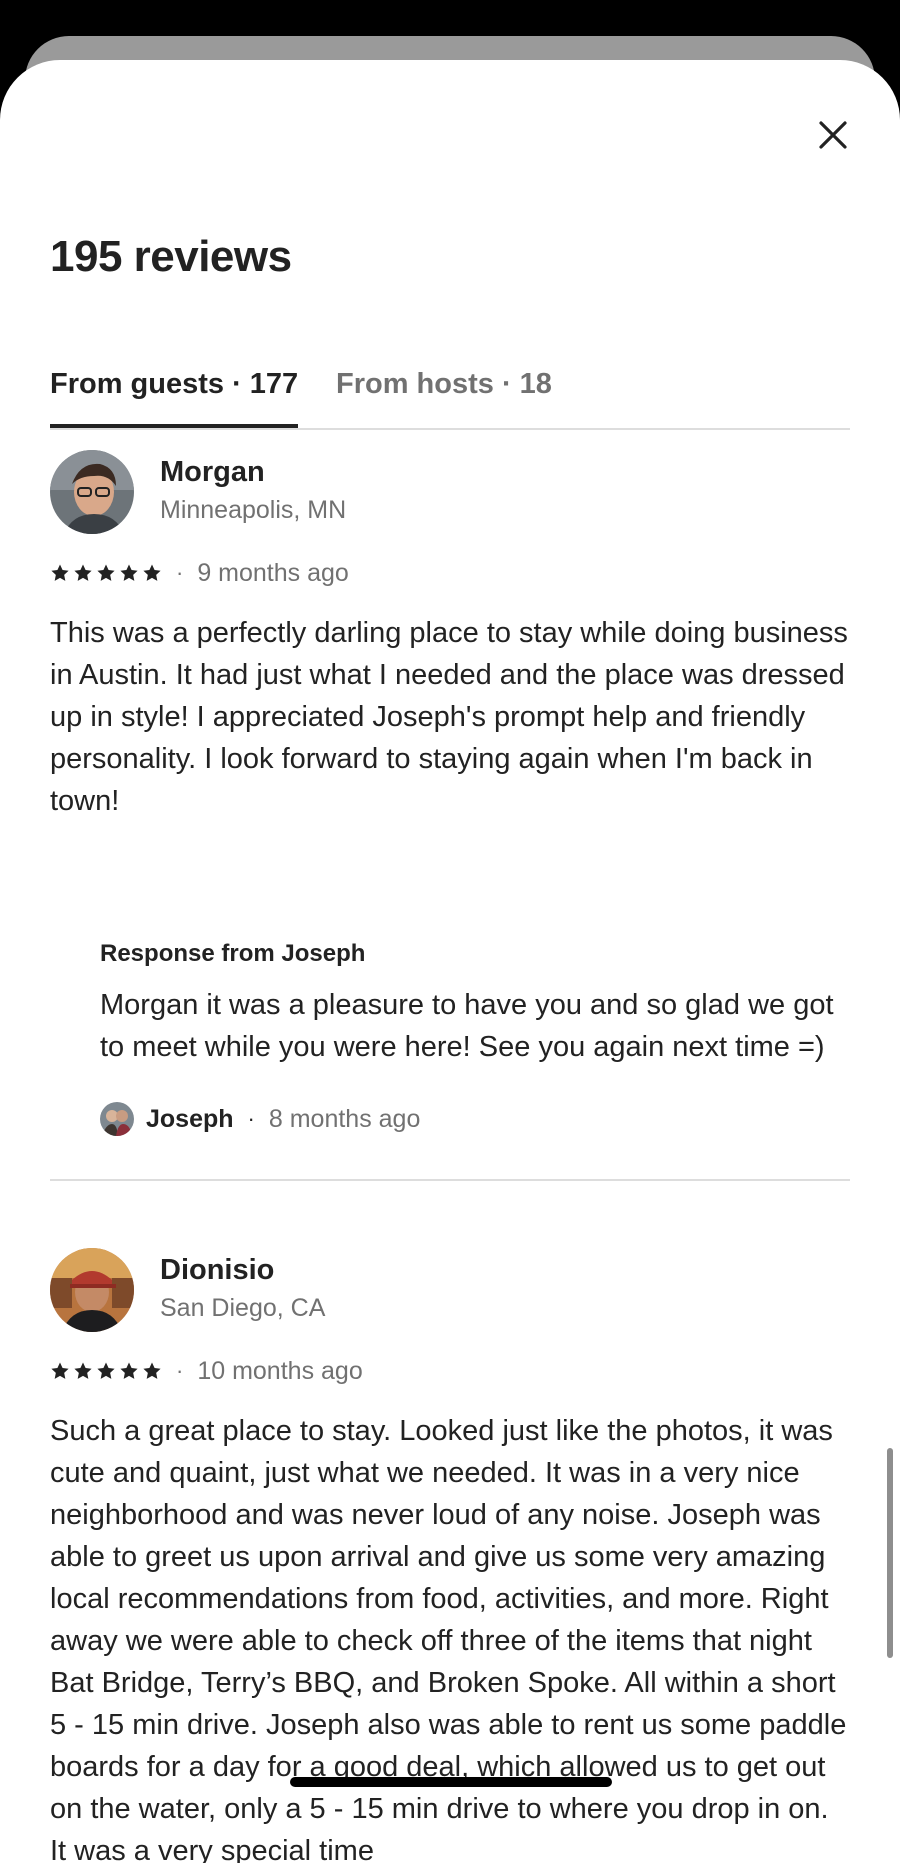 This screenshot has height=1863, width=900. I want to click on home-indicator, so click(451, 1782).